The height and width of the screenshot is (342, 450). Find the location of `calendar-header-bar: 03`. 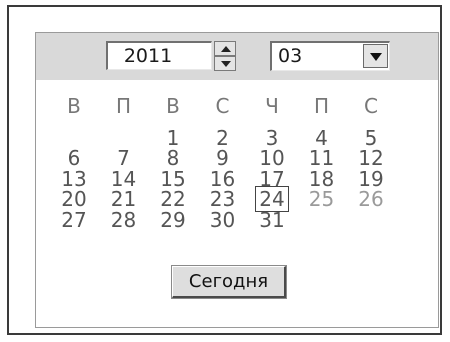

calendar-header-bar: 03 is located at coordinates (237, 56).